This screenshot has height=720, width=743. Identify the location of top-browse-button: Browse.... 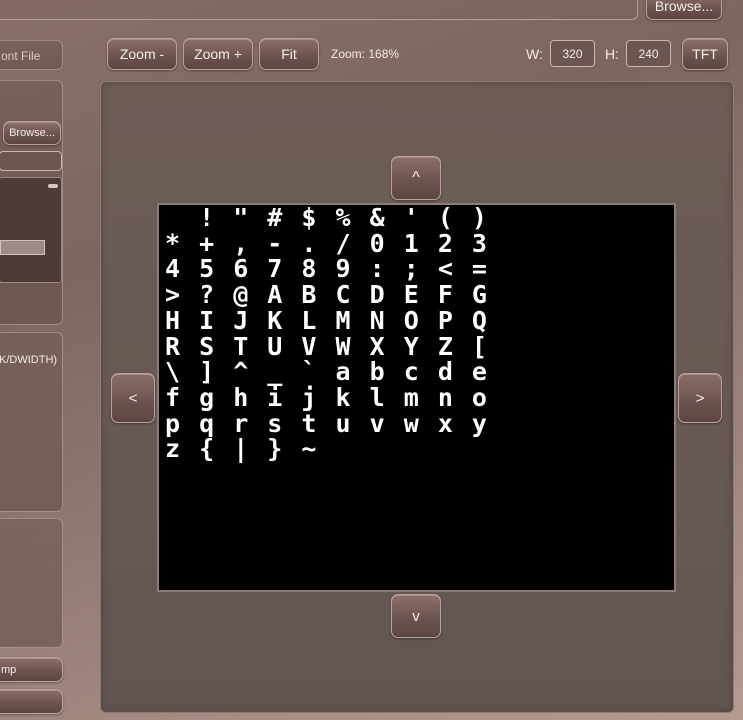
(684, 10).